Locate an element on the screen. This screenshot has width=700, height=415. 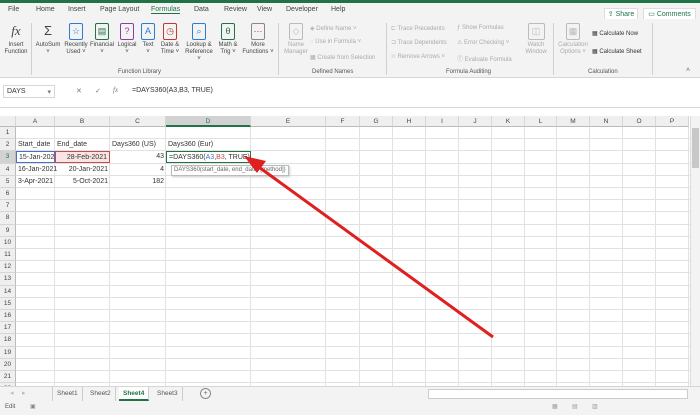
arrow-line is located at coordinates (374, 251).